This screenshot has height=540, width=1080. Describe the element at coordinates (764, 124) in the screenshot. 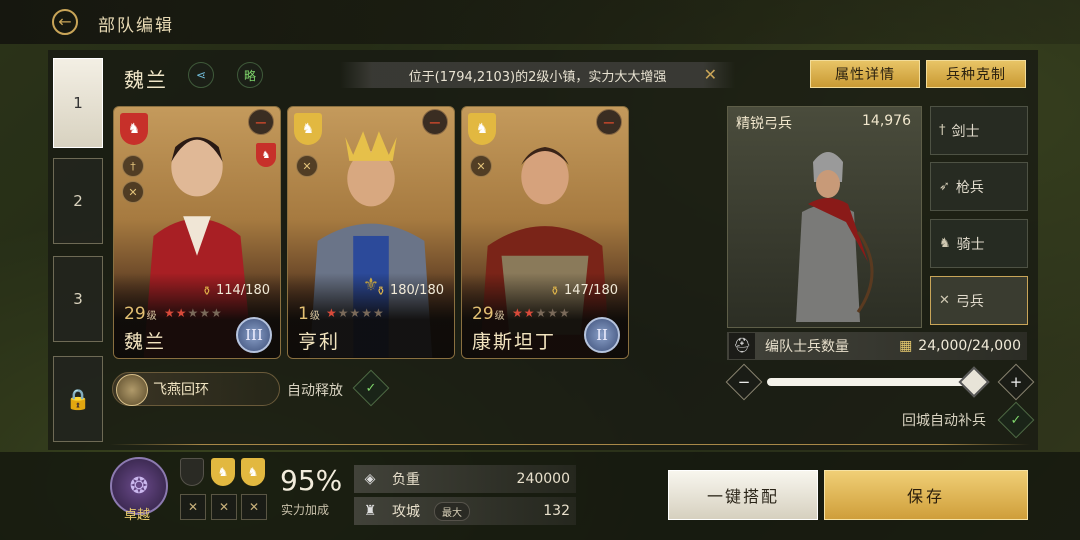

I see `unit-name: 精锐弓兵` at that location.